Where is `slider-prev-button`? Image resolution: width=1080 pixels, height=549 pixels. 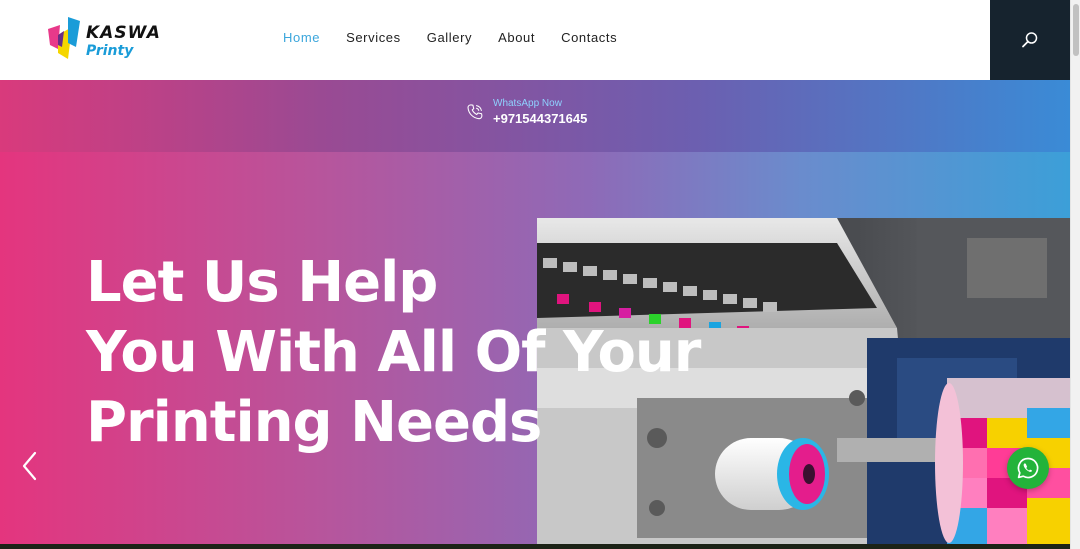
slider-prev-button is located at coordinates (30, 466).